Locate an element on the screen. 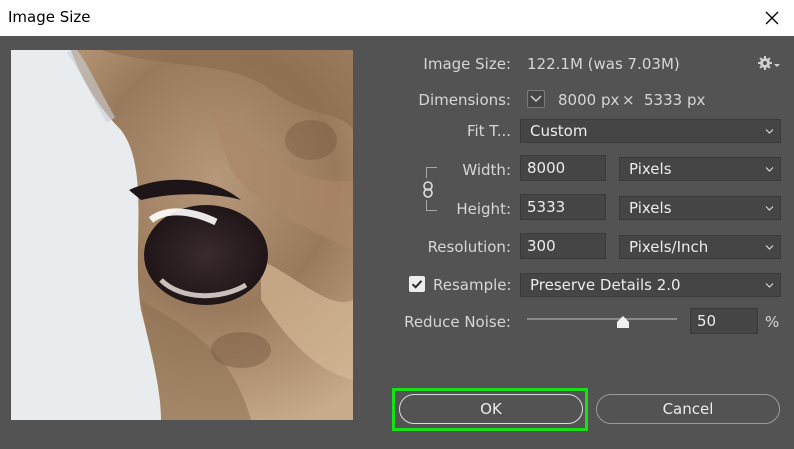 This screenshot has height=449, width=794. resolution-unit-value: Pixels/Inch is located at coordinates (669, 247).